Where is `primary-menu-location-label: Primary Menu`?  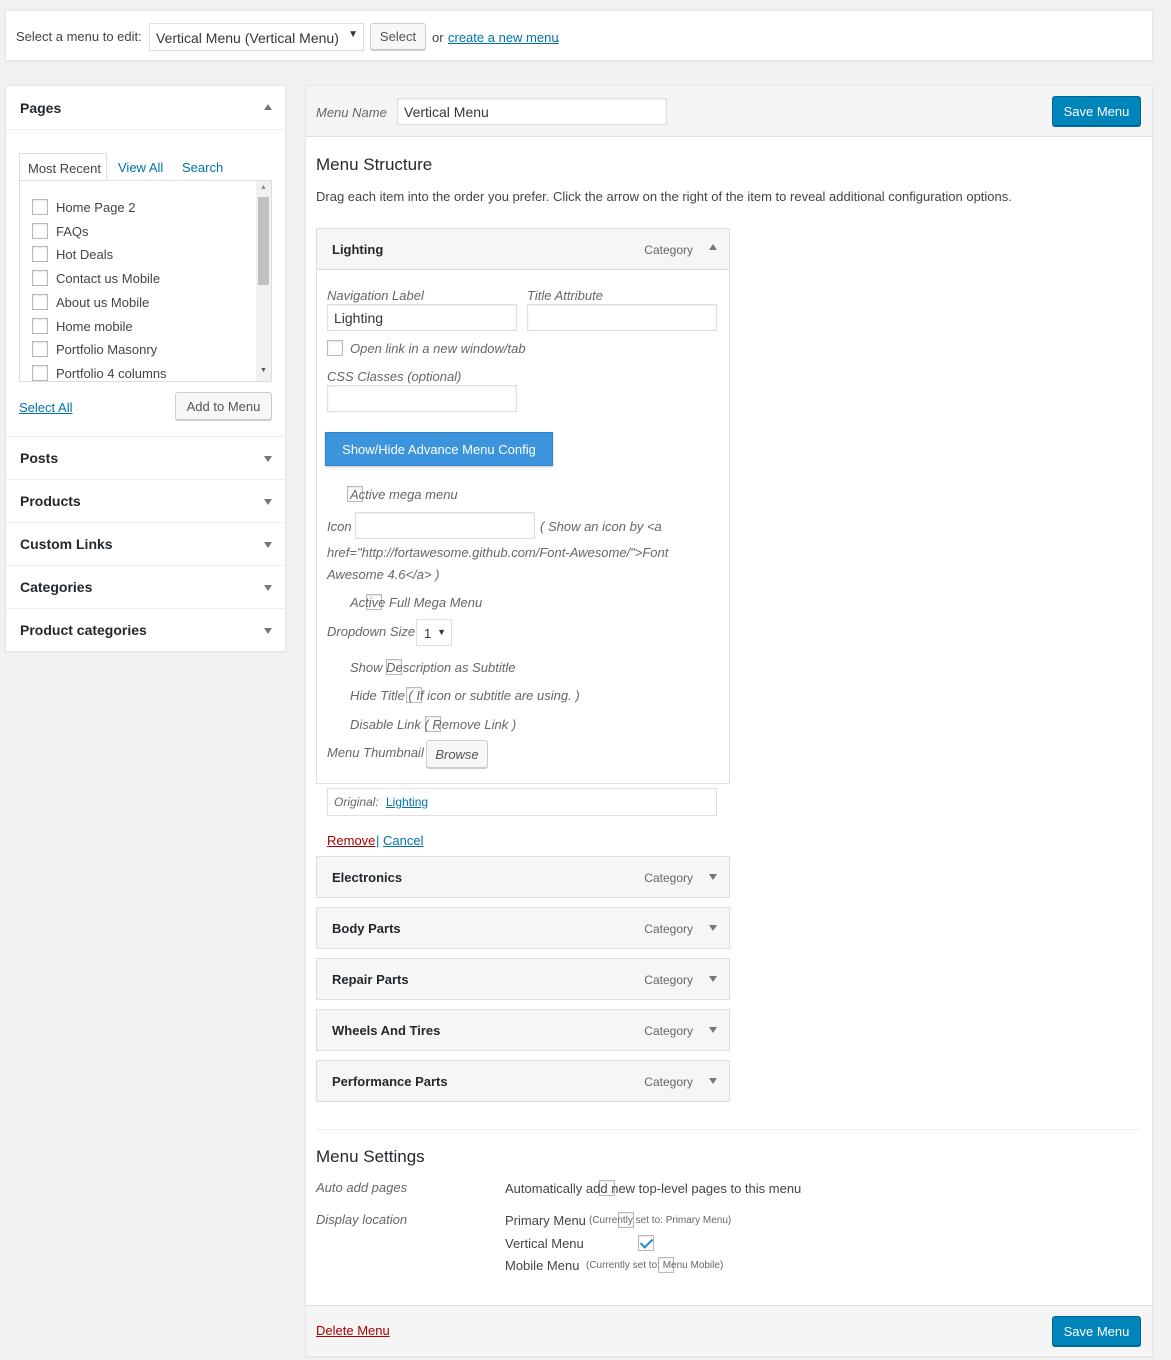
primary-menu-location-label: Primary Menu is located at coordinates (545, 1220).